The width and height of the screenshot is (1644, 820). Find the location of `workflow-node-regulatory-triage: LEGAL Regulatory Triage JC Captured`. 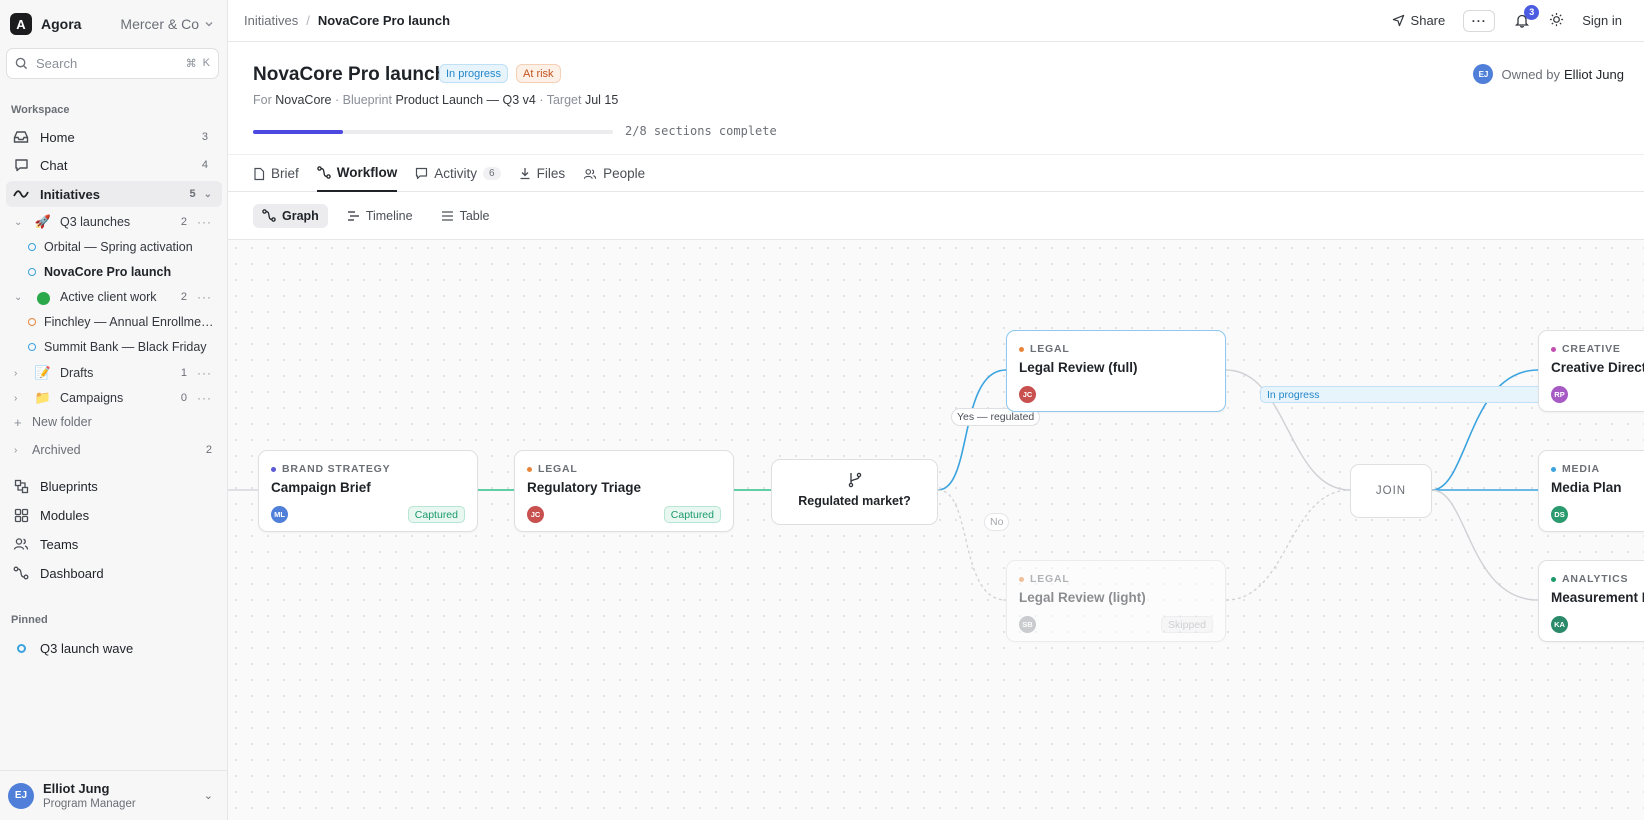

workflow-node-regulatory-triage: LEGAL Regulatory Triage JC Captured is located at coordinates (624, 491).